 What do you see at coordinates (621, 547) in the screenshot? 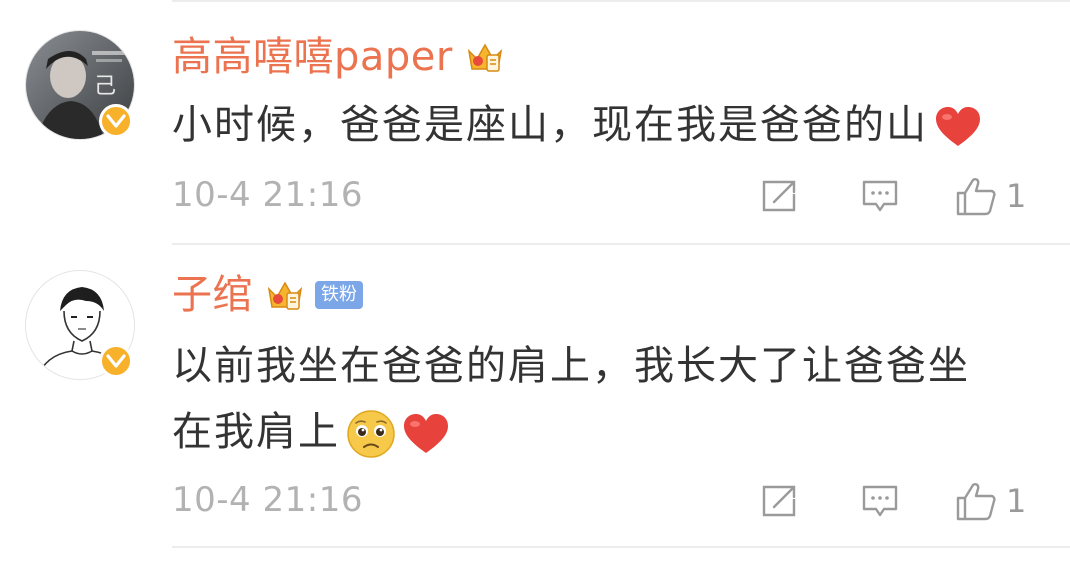
I see `bottom-divider` at bounding box center [621, 547].